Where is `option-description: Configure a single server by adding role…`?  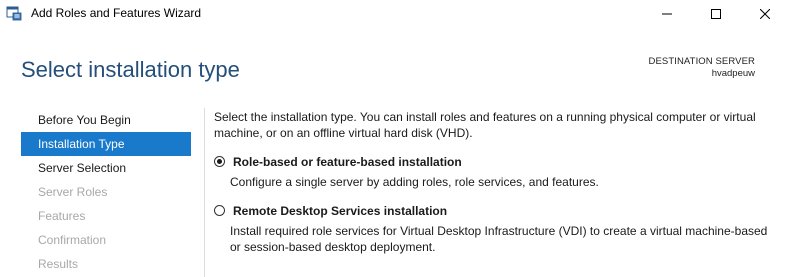
option-description: Configure a single server by adding role… is located at coordinates (414, 182).